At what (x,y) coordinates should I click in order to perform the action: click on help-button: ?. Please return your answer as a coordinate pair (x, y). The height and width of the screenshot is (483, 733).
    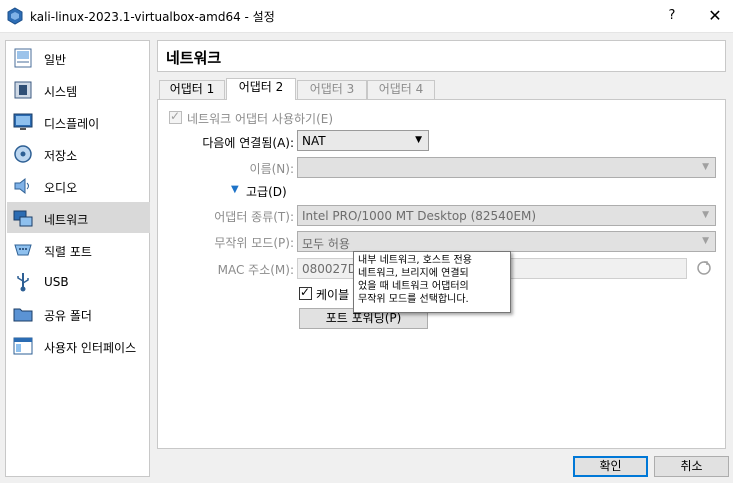
    Looking at the image, I should click on (672, 16).